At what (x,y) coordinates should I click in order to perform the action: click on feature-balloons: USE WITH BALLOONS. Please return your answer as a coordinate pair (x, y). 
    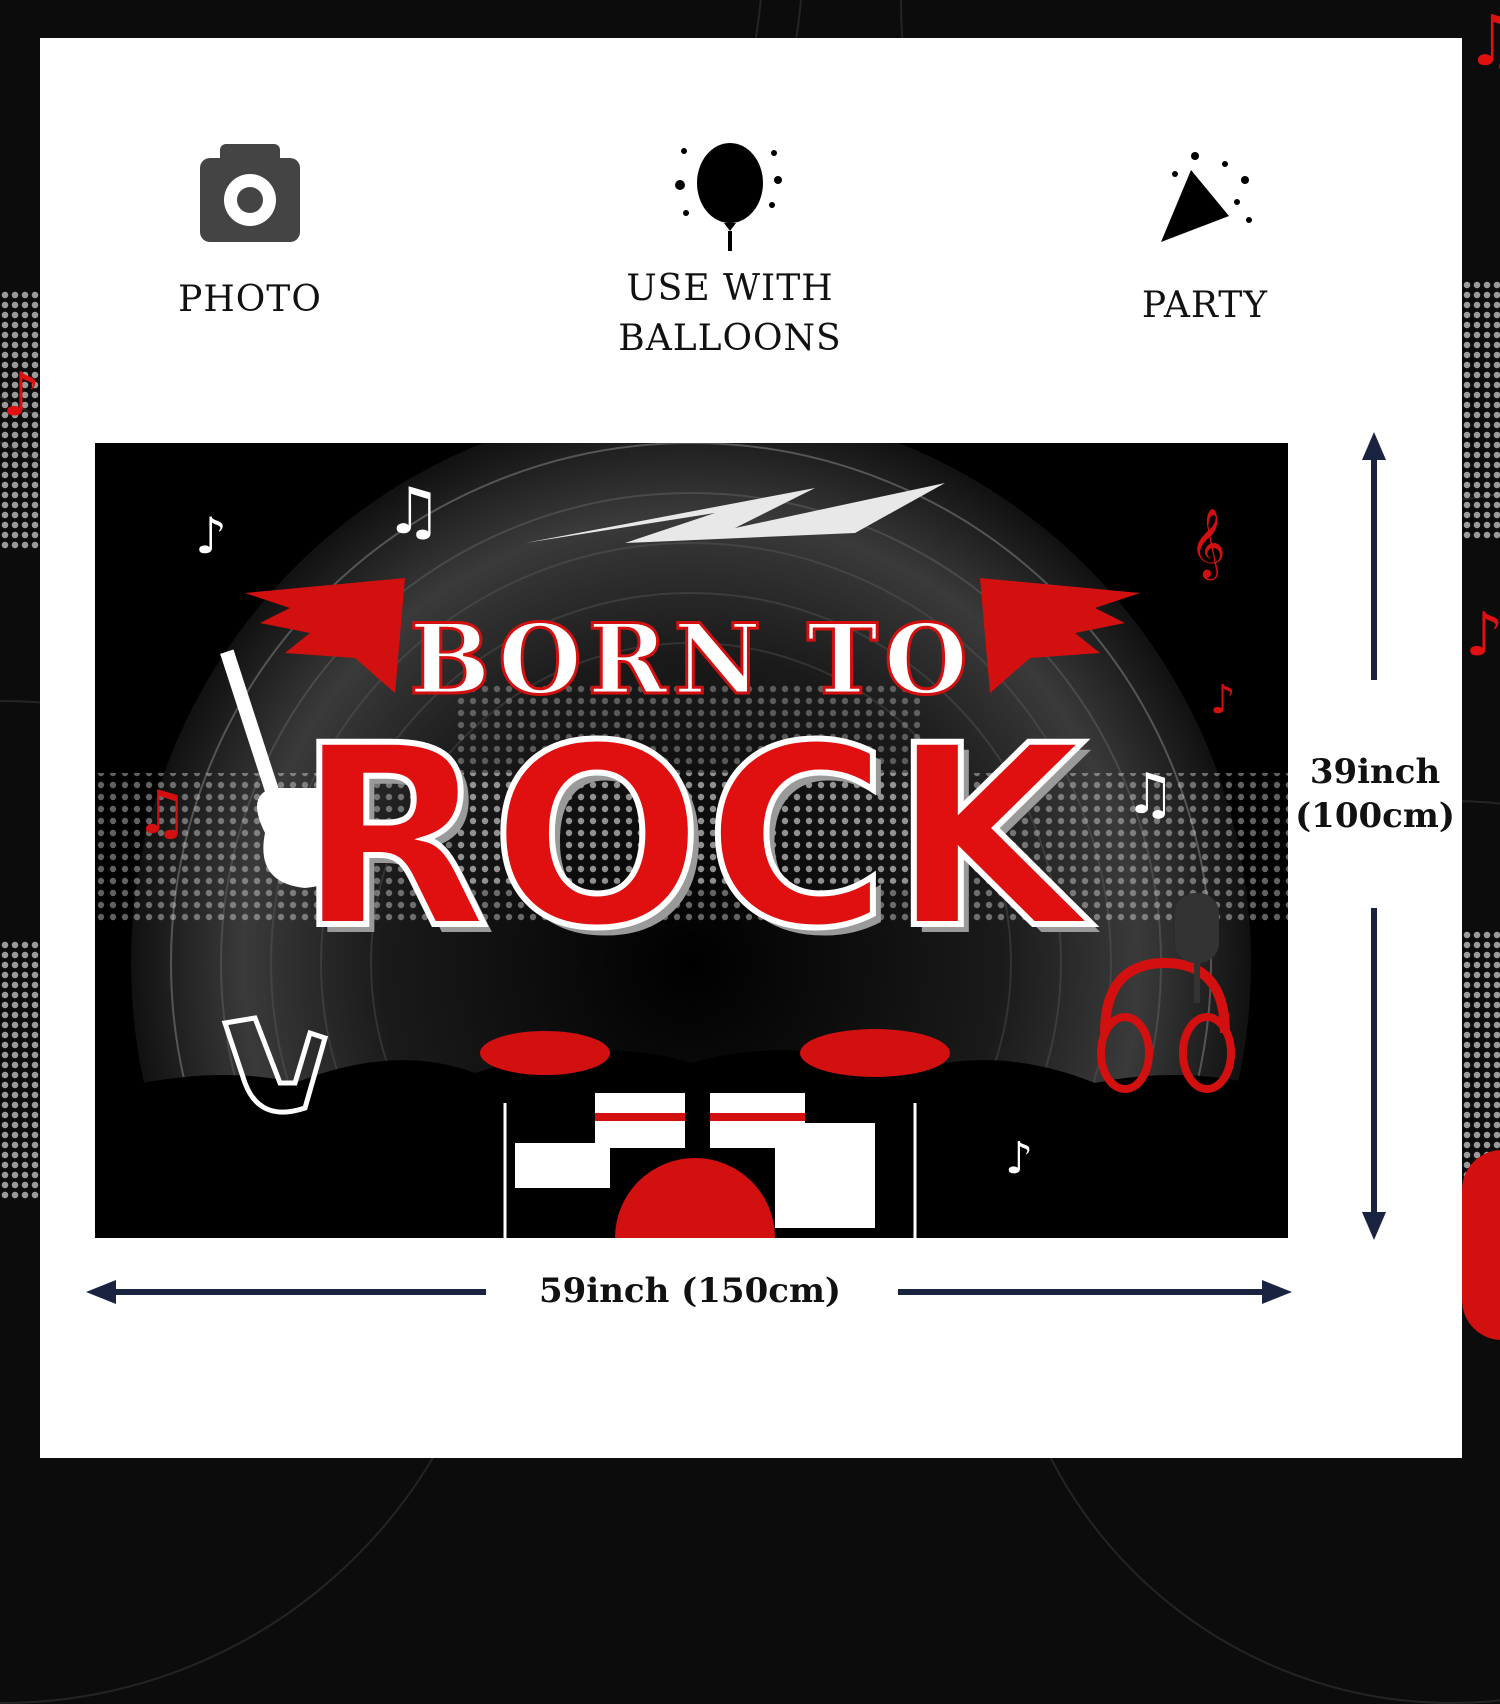
    Looking at the image, I should click on (730, 249).